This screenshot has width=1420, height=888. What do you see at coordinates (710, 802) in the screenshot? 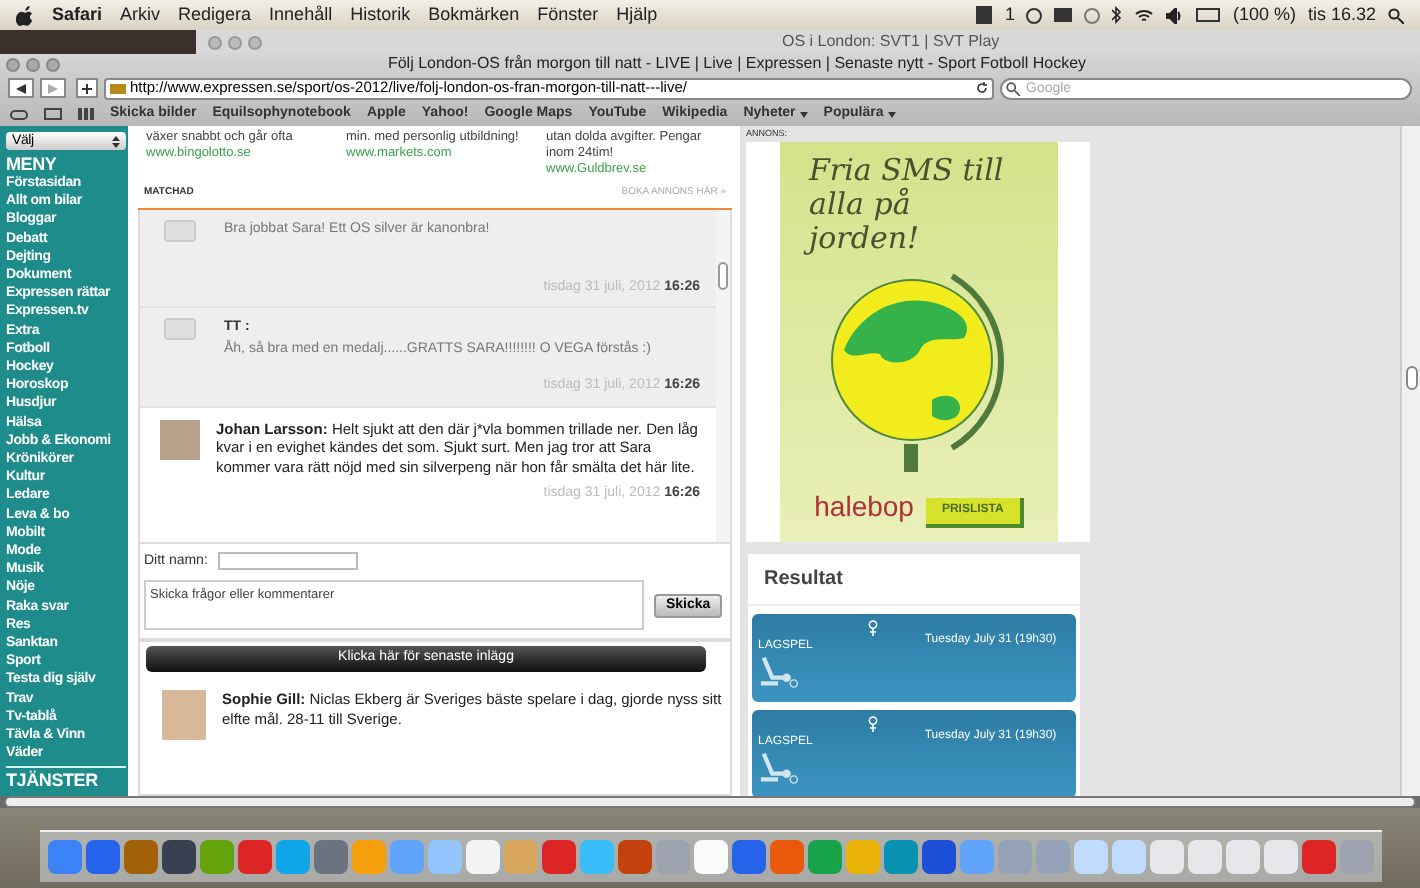
I see `horizontal-scrollbar` at bounding box center [710, 802].